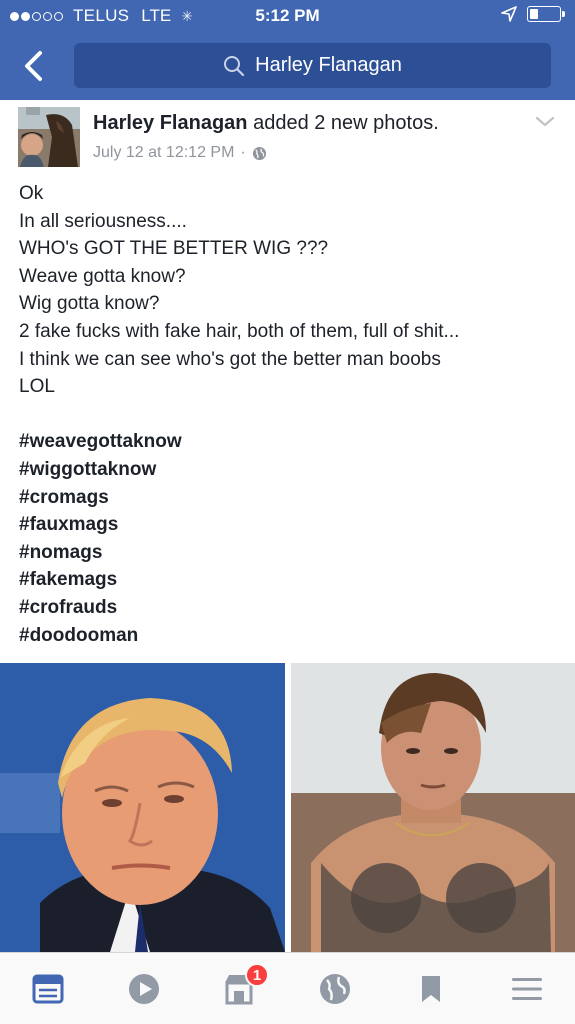 The height and width of the screenshot is (1024, 575). Describe the element at coordinates (291, 525) in the screenshot. I see `hashtag-link: #fauxmags` at that location.